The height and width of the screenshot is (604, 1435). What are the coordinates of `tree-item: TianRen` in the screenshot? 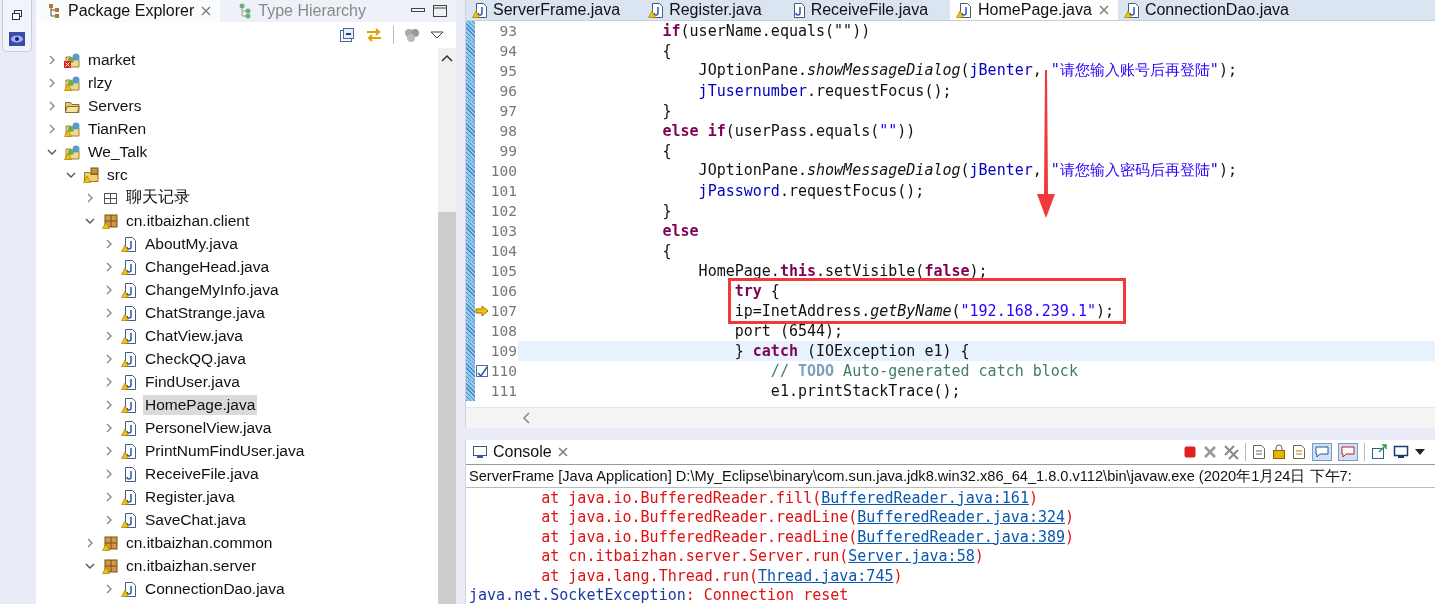 It's located at (117, 128).